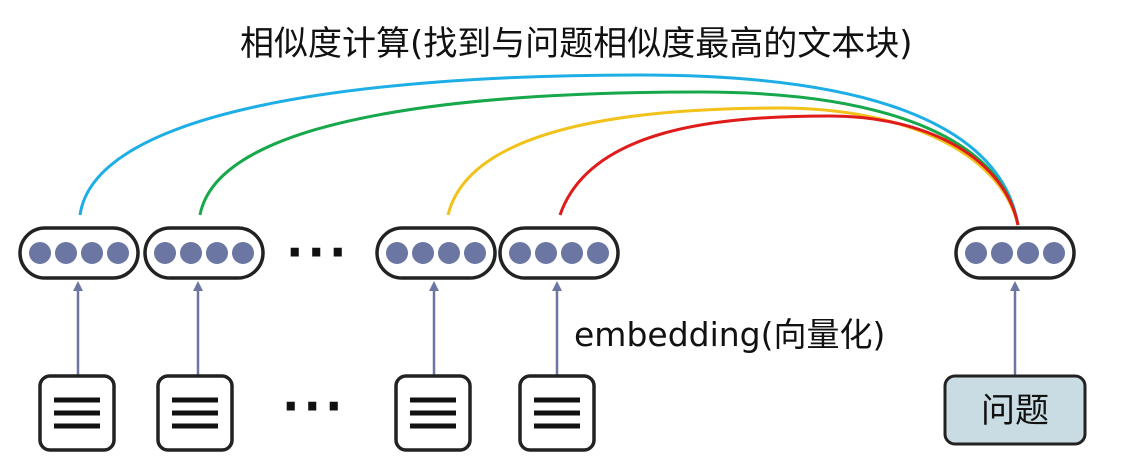 This screenshot has width=1125, height=466. Describe the element at coordinates (576, 44) in the screenshot. I see `diagram-title: 相似度计算(找到与问题相似度最高的文本块)` at that location.